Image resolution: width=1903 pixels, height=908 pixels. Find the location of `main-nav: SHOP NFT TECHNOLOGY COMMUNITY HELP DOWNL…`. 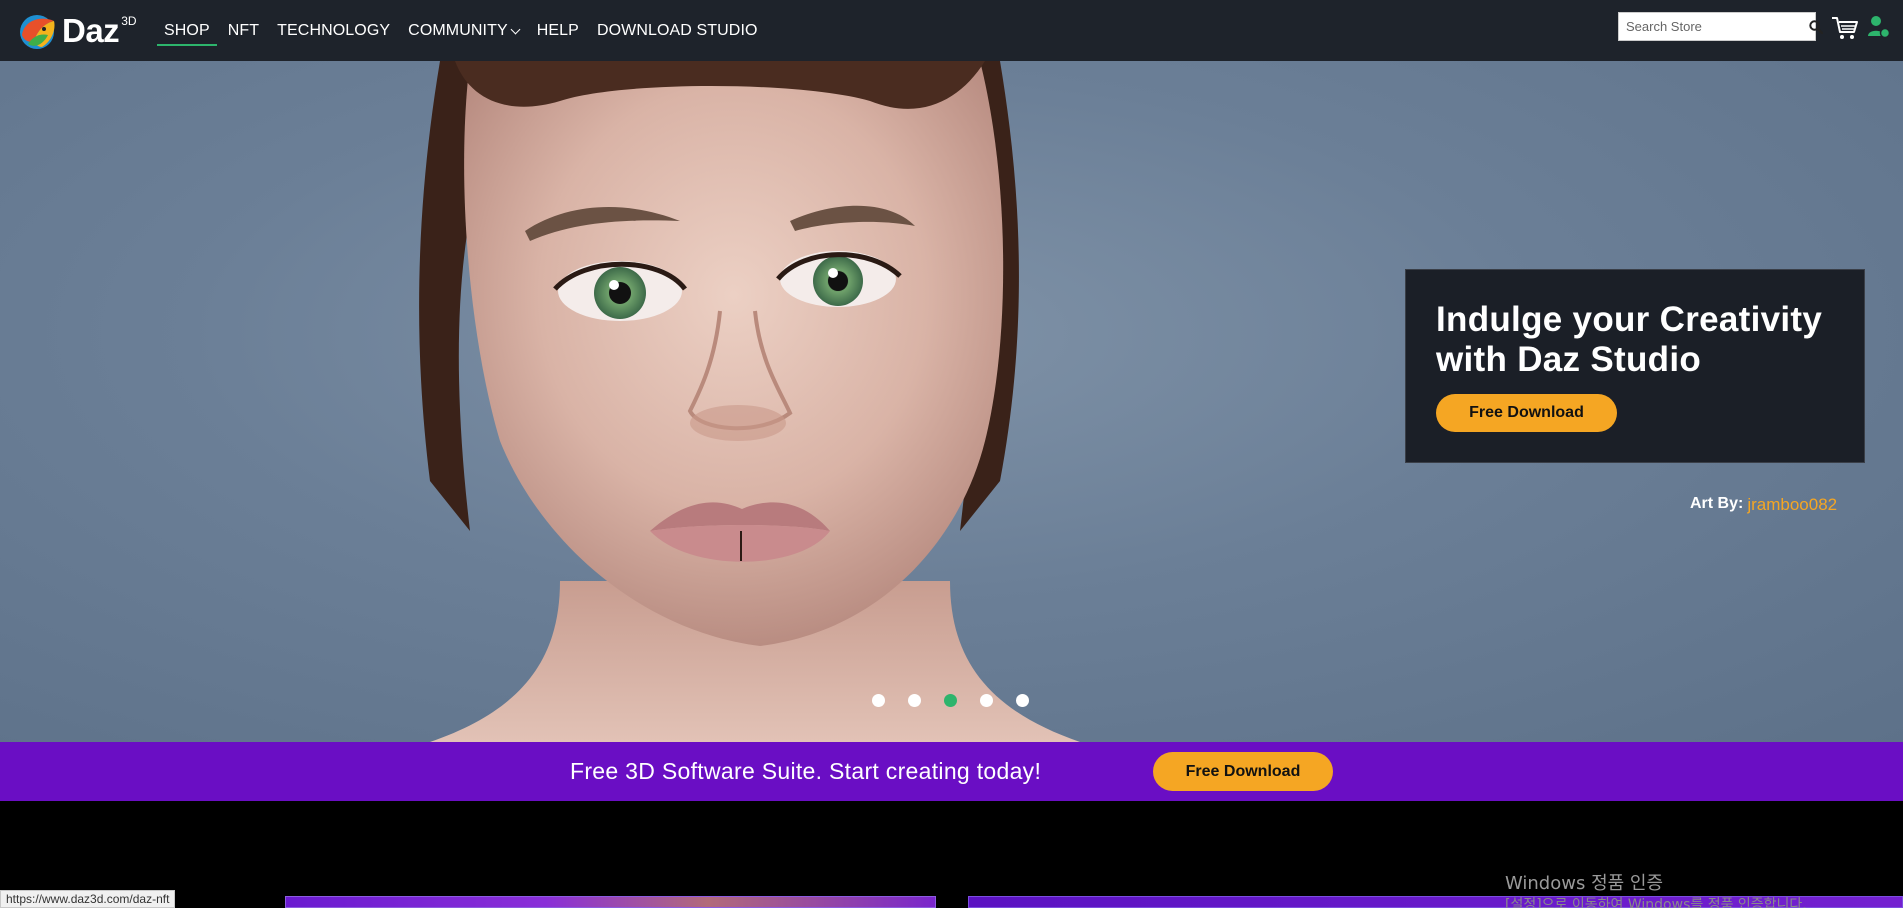

main-nav: SHOP NFT TECHNOLOGY COMMUNITY HELP DOWNL… is located at coordinates (461, 32).